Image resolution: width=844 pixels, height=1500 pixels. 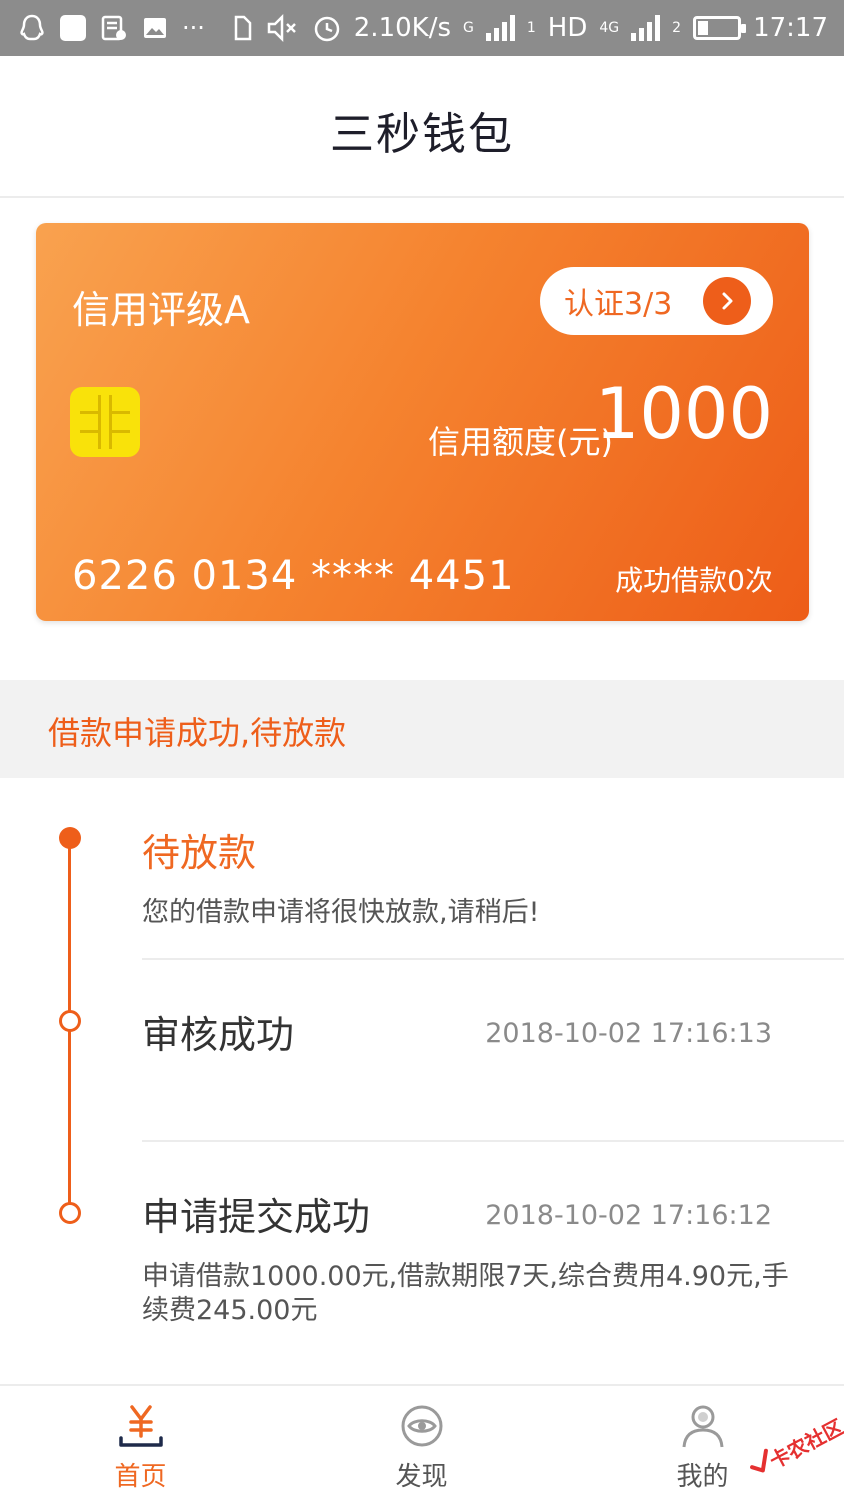 I want to click on battery-icon, so click(x=720, y=28).